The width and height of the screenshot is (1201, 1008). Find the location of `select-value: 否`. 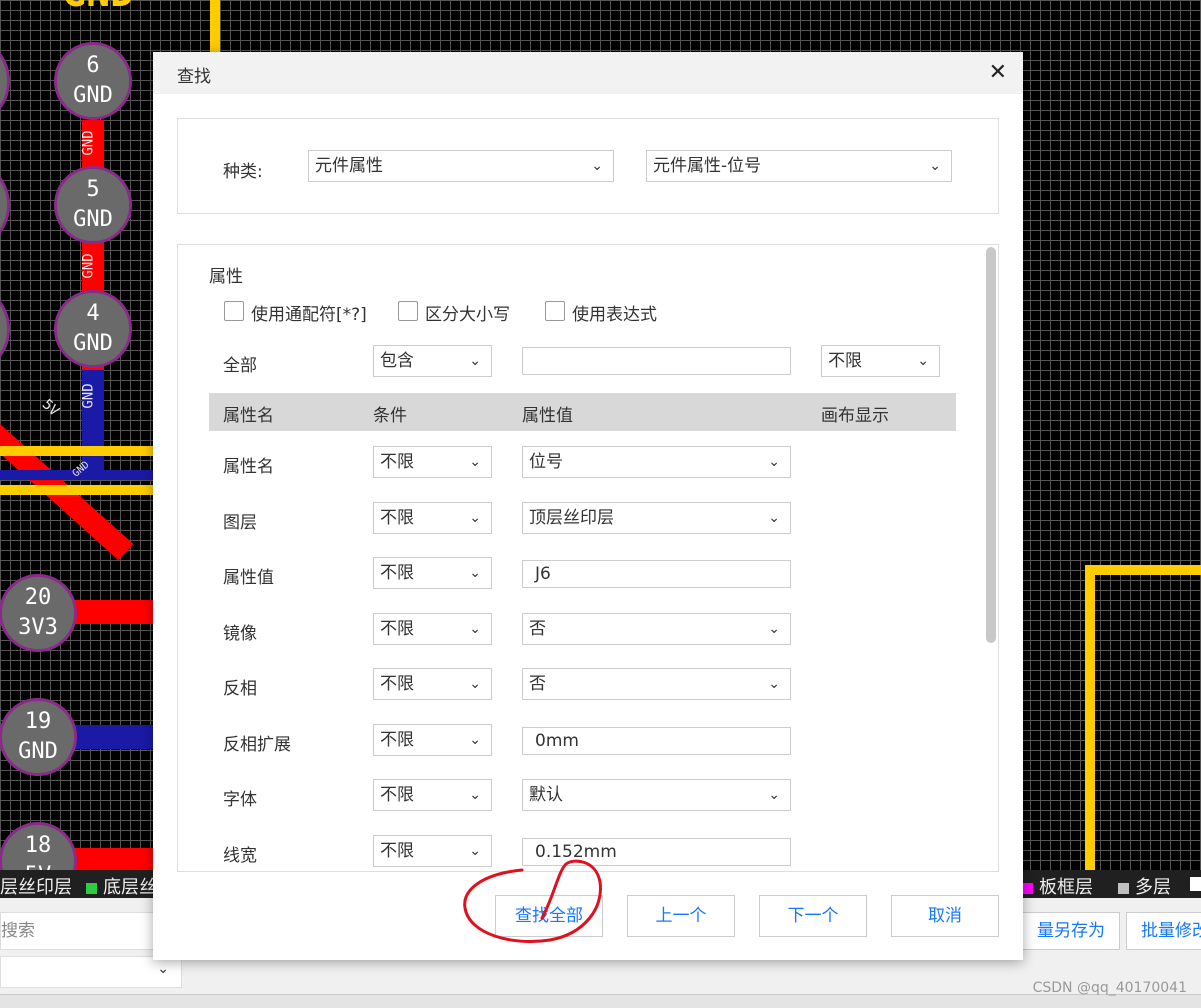

select-value: 否 is located at coordinates (537, 684).